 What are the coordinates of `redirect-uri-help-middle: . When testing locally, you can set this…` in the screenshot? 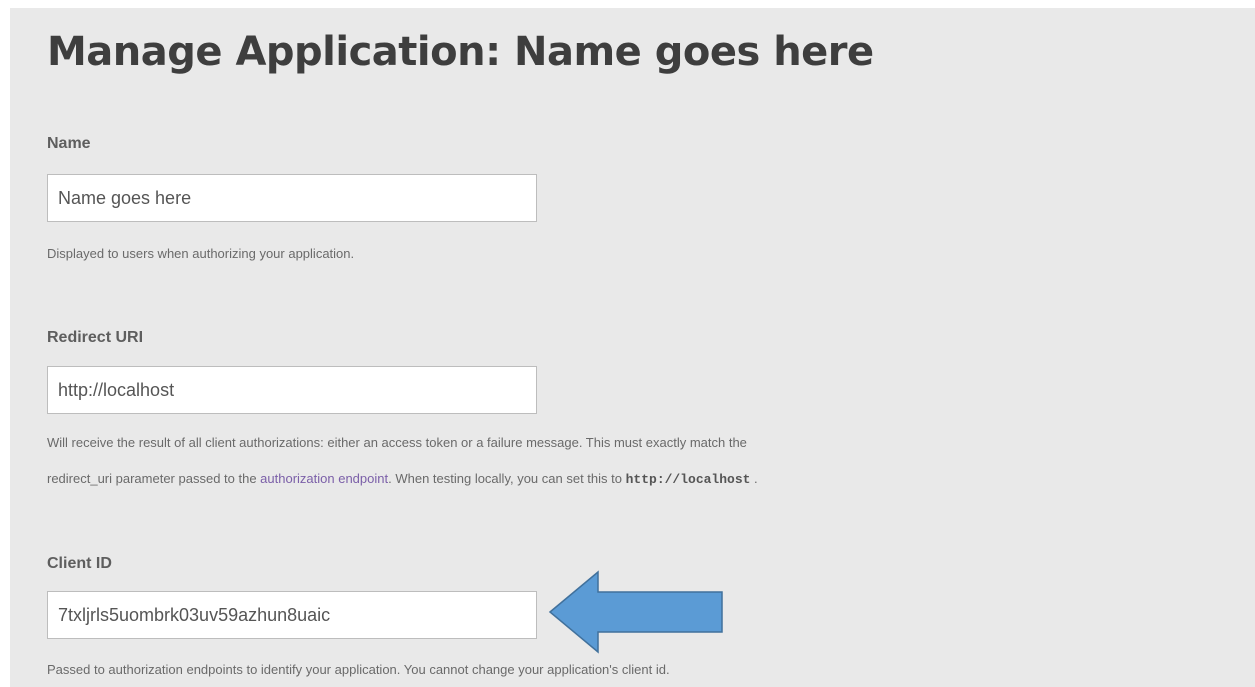 It's located at (507, 478).